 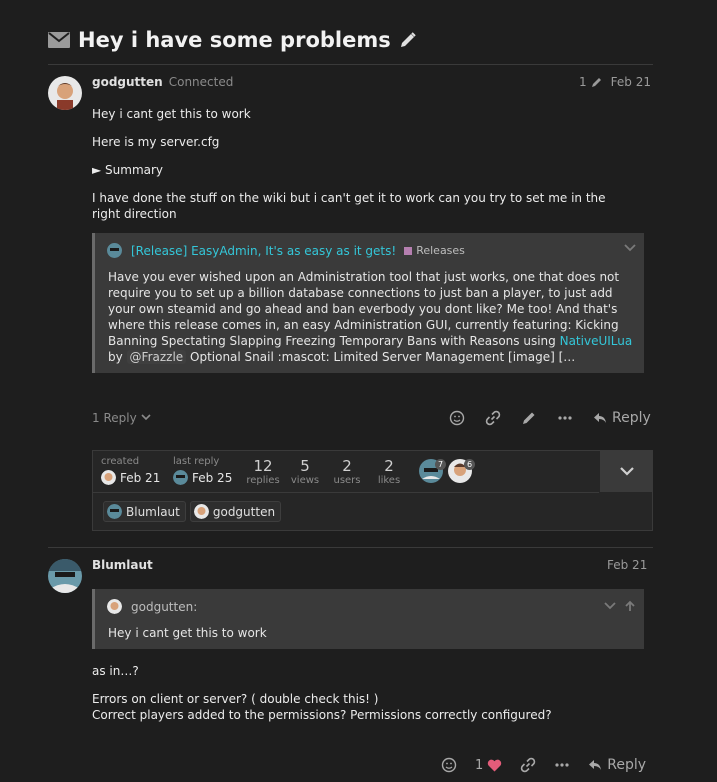 I want to click on stat-views: 5 views, so click(x=305, y=471).